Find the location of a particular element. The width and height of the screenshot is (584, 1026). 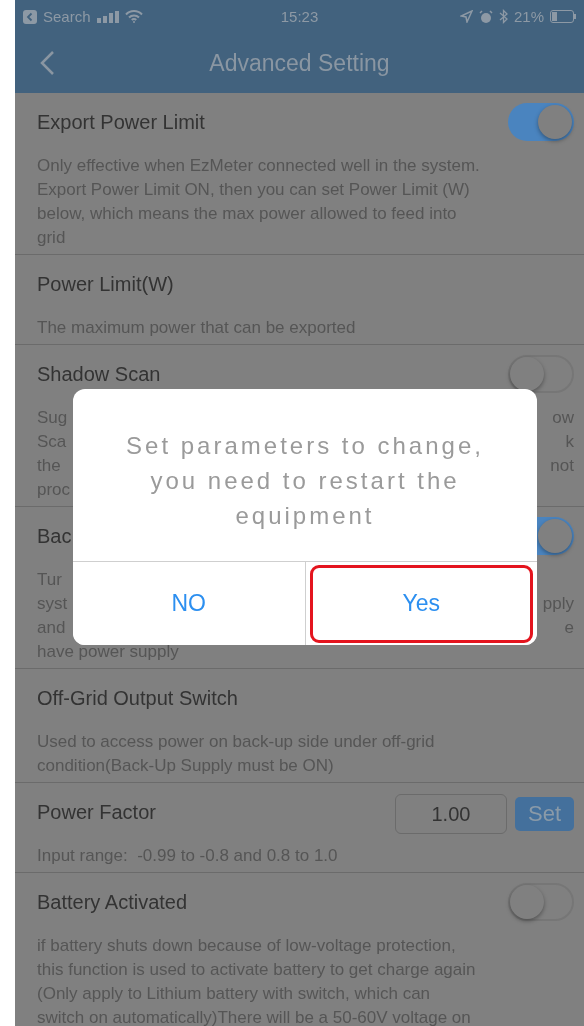

back-app-icon is located at coordinates (30, 16).